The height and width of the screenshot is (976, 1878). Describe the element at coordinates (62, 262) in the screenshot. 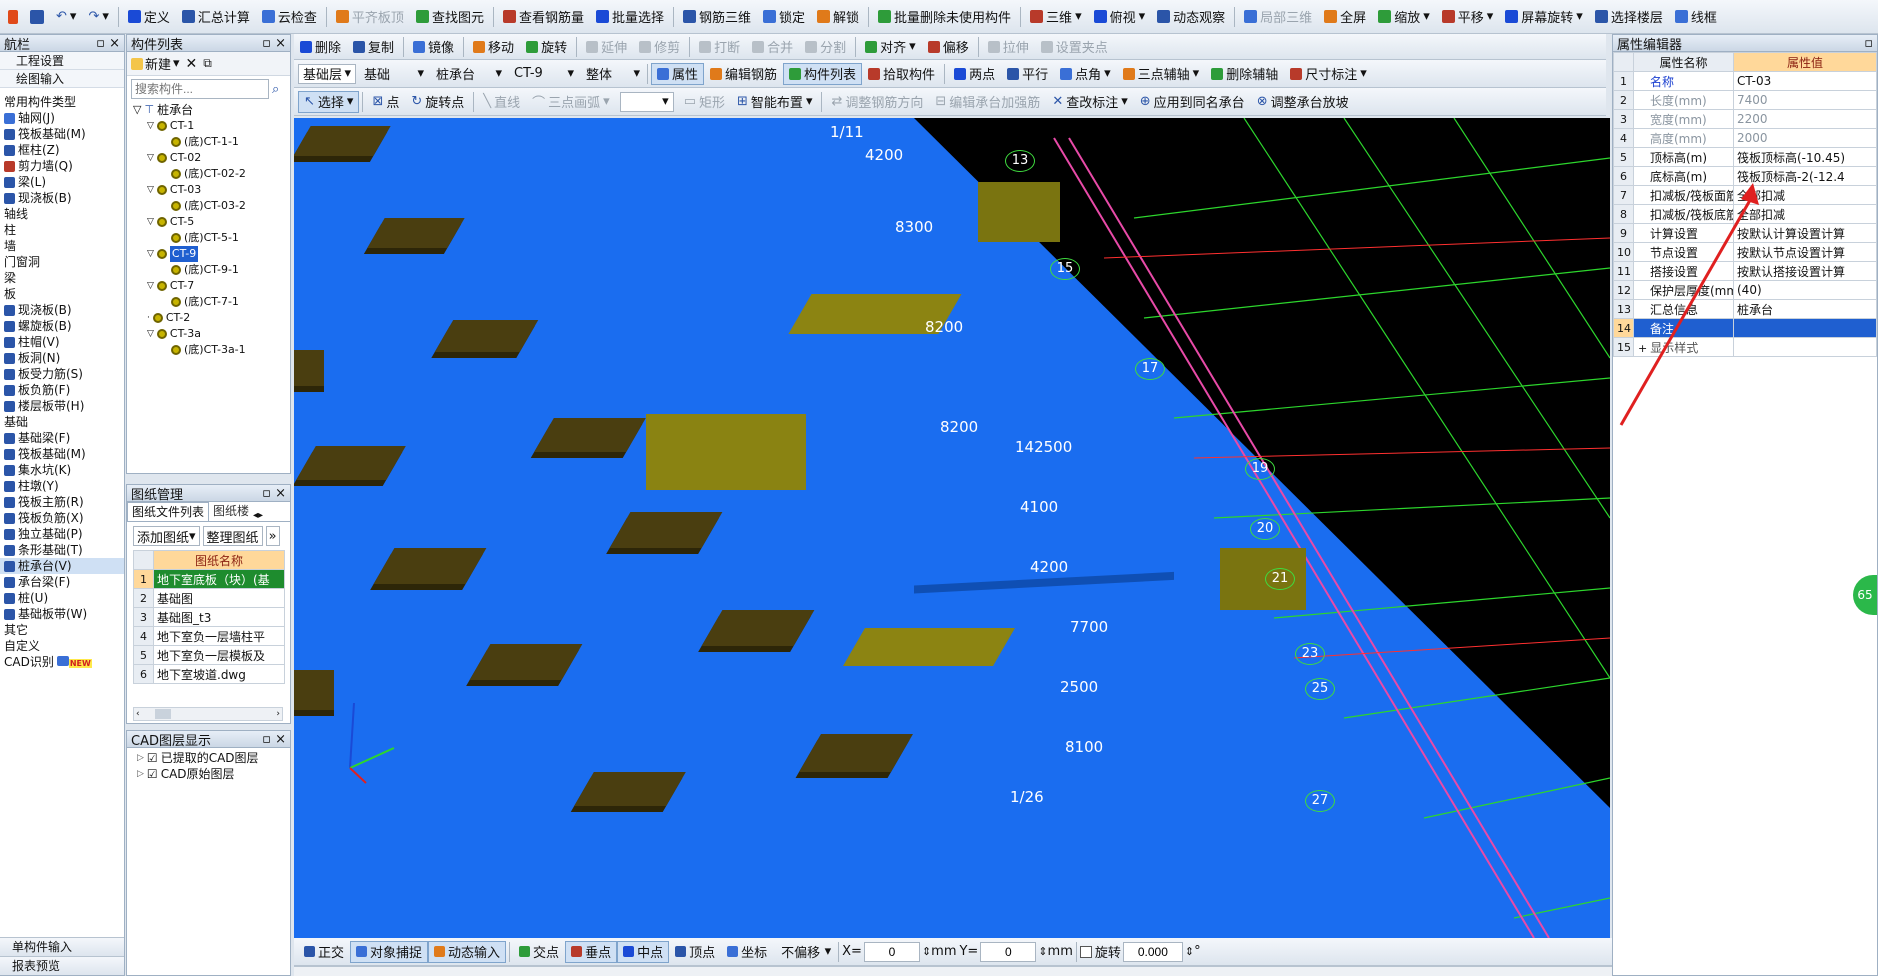

I see `nav-category: 门窗洞` at that location.